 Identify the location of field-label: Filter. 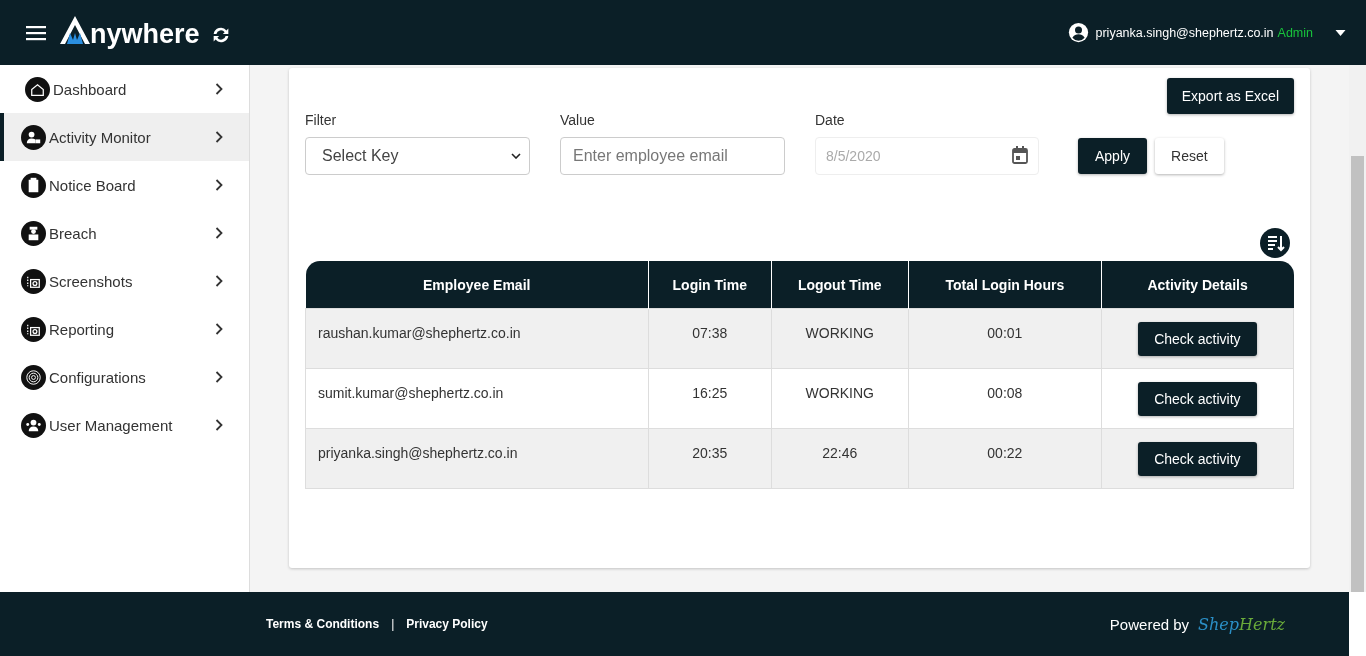
(321, 120).